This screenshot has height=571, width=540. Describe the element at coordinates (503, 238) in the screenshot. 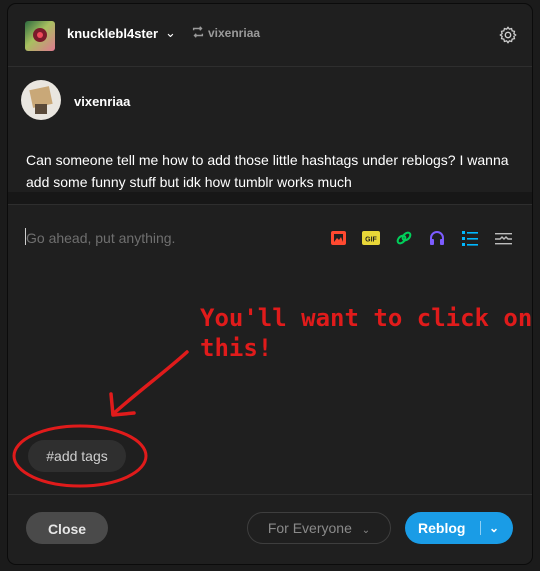

I see `readmore-icon` at that location.